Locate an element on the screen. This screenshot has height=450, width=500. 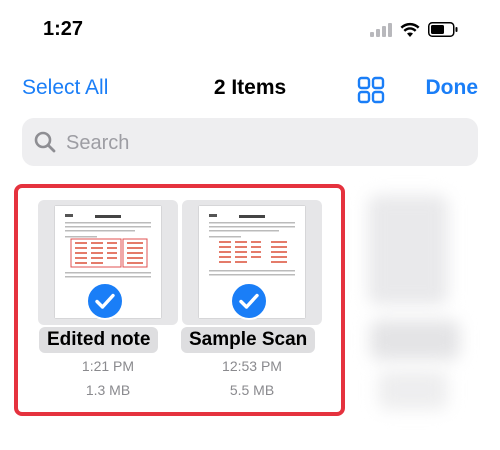
file-time: 1:21 PM is located at coordinates (108, 366).